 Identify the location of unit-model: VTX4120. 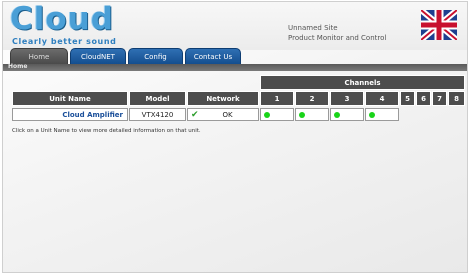
(157, 114).